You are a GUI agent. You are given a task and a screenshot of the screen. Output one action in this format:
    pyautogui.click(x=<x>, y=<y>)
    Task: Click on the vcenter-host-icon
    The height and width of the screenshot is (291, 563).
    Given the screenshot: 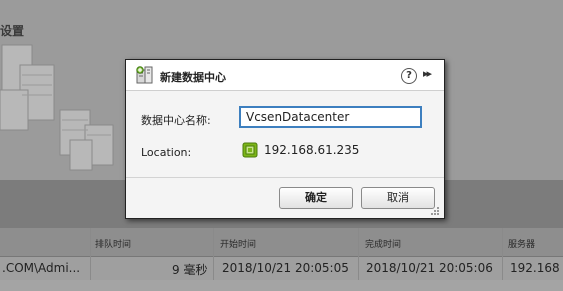 What is the action you would take?
    pyautogui.click(x=250, y=150)
    